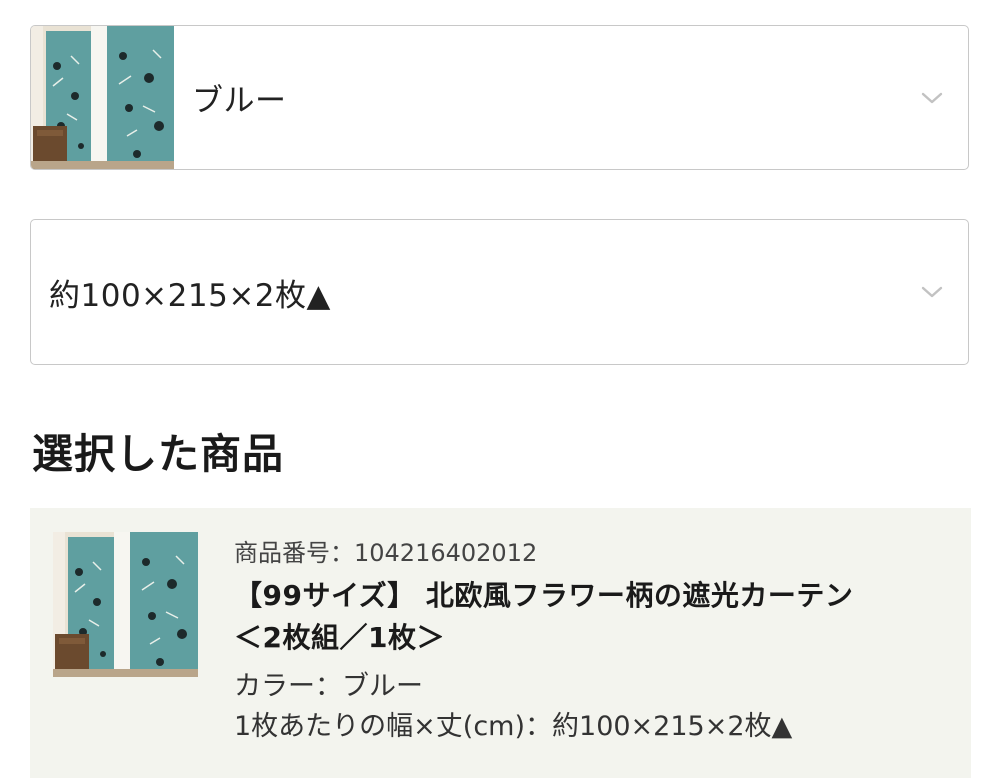 This screenshot has width=987, height=778. Describe the element at coordinates (190, 295) in the screenshot. I see `size-select-value: 約100×215×2枚▲` at that location.